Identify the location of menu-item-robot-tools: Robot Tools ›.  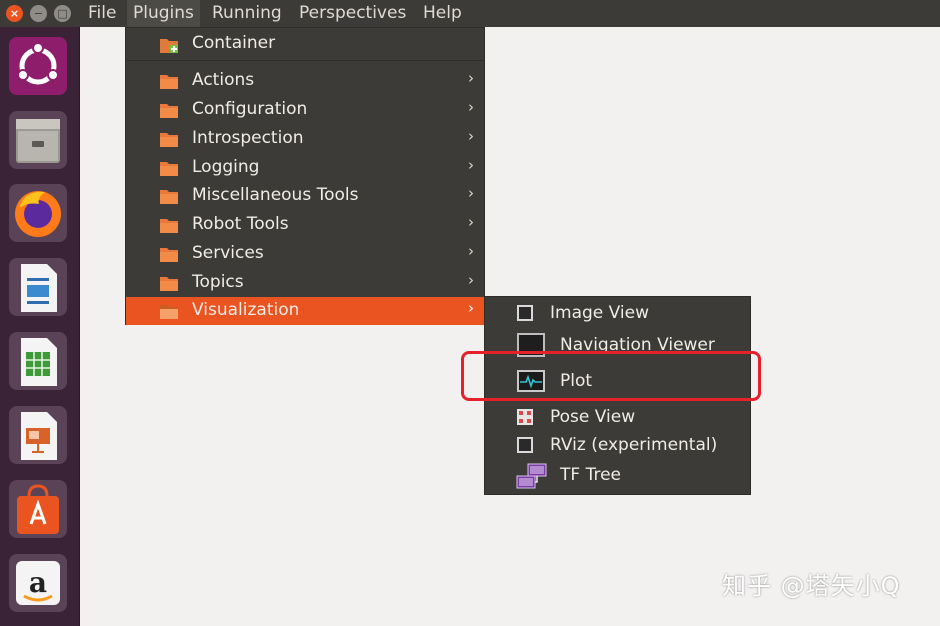
(305, 225).